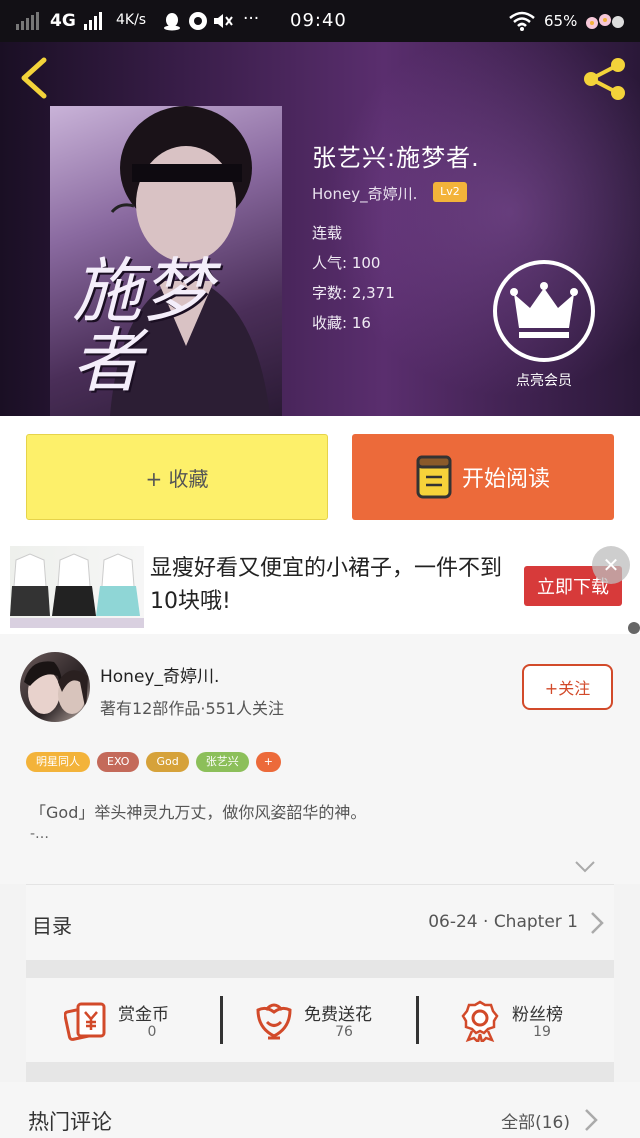  Describe the element at coordinates (198, 21) in the screenshot. I see `app-notification-icon` at that location.